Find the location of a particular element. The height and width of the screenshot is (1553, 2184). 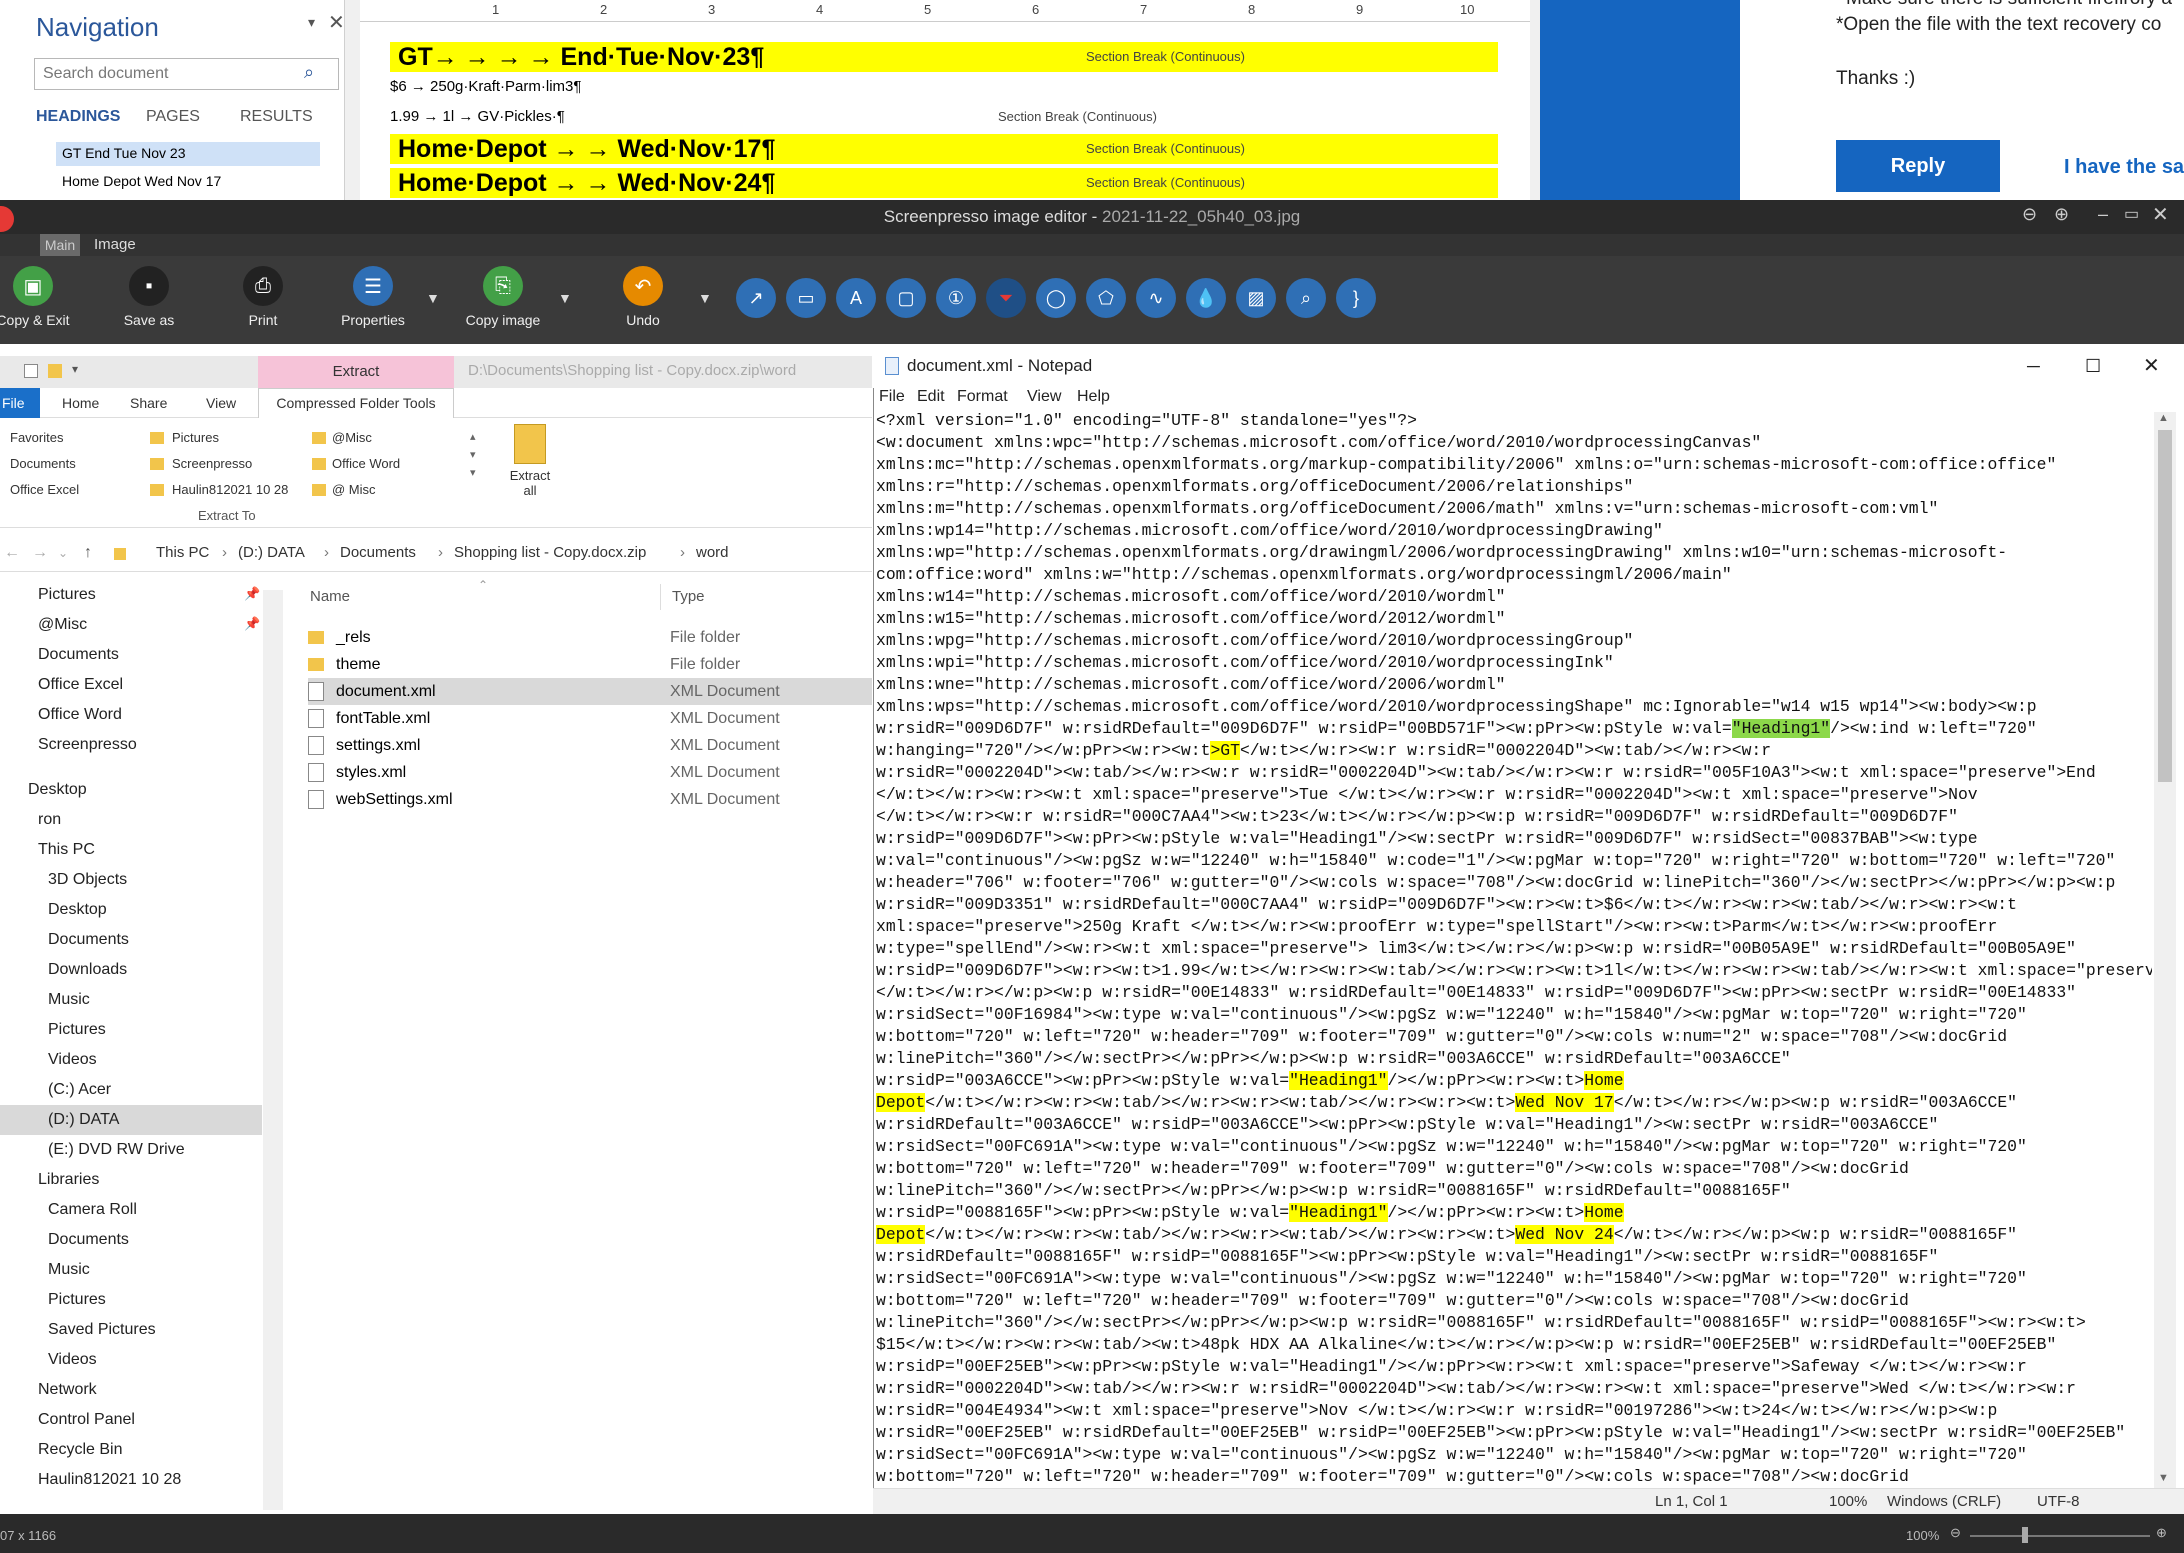

zoom-in-icon: ⊕ is located at coordinates (2161, 1533).